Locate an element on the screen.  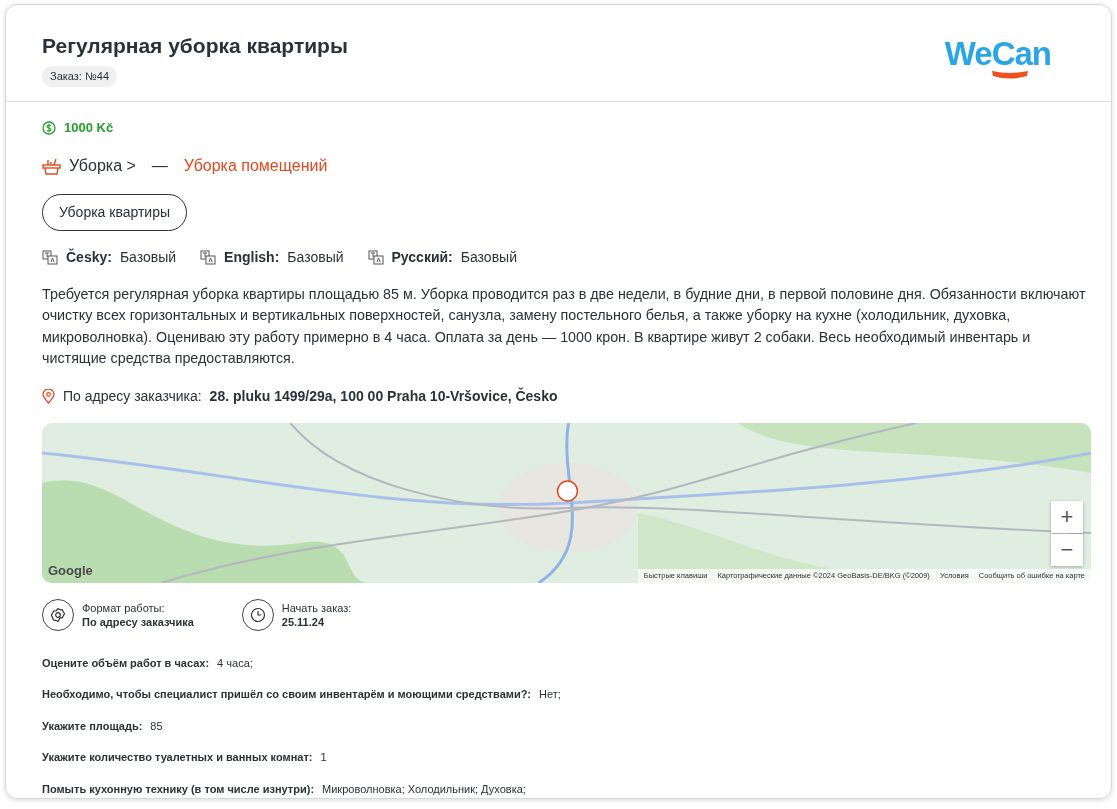
language-name: Русский: is located at coordinates (422, 257).